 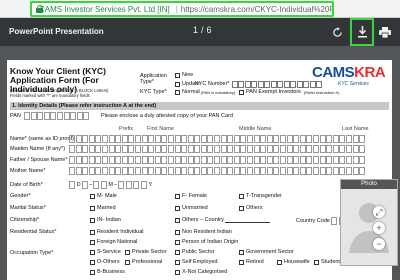 I want to click on occ-govt: Government Sector, so click(x=266, y=252).